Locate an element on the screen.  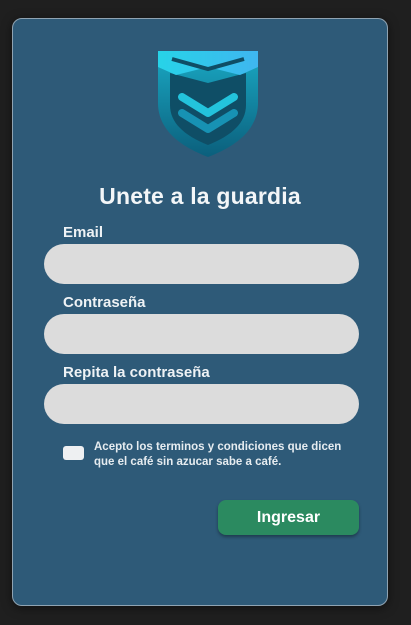
page-title: Unete a la guardia is located at coordinates (200, 196).